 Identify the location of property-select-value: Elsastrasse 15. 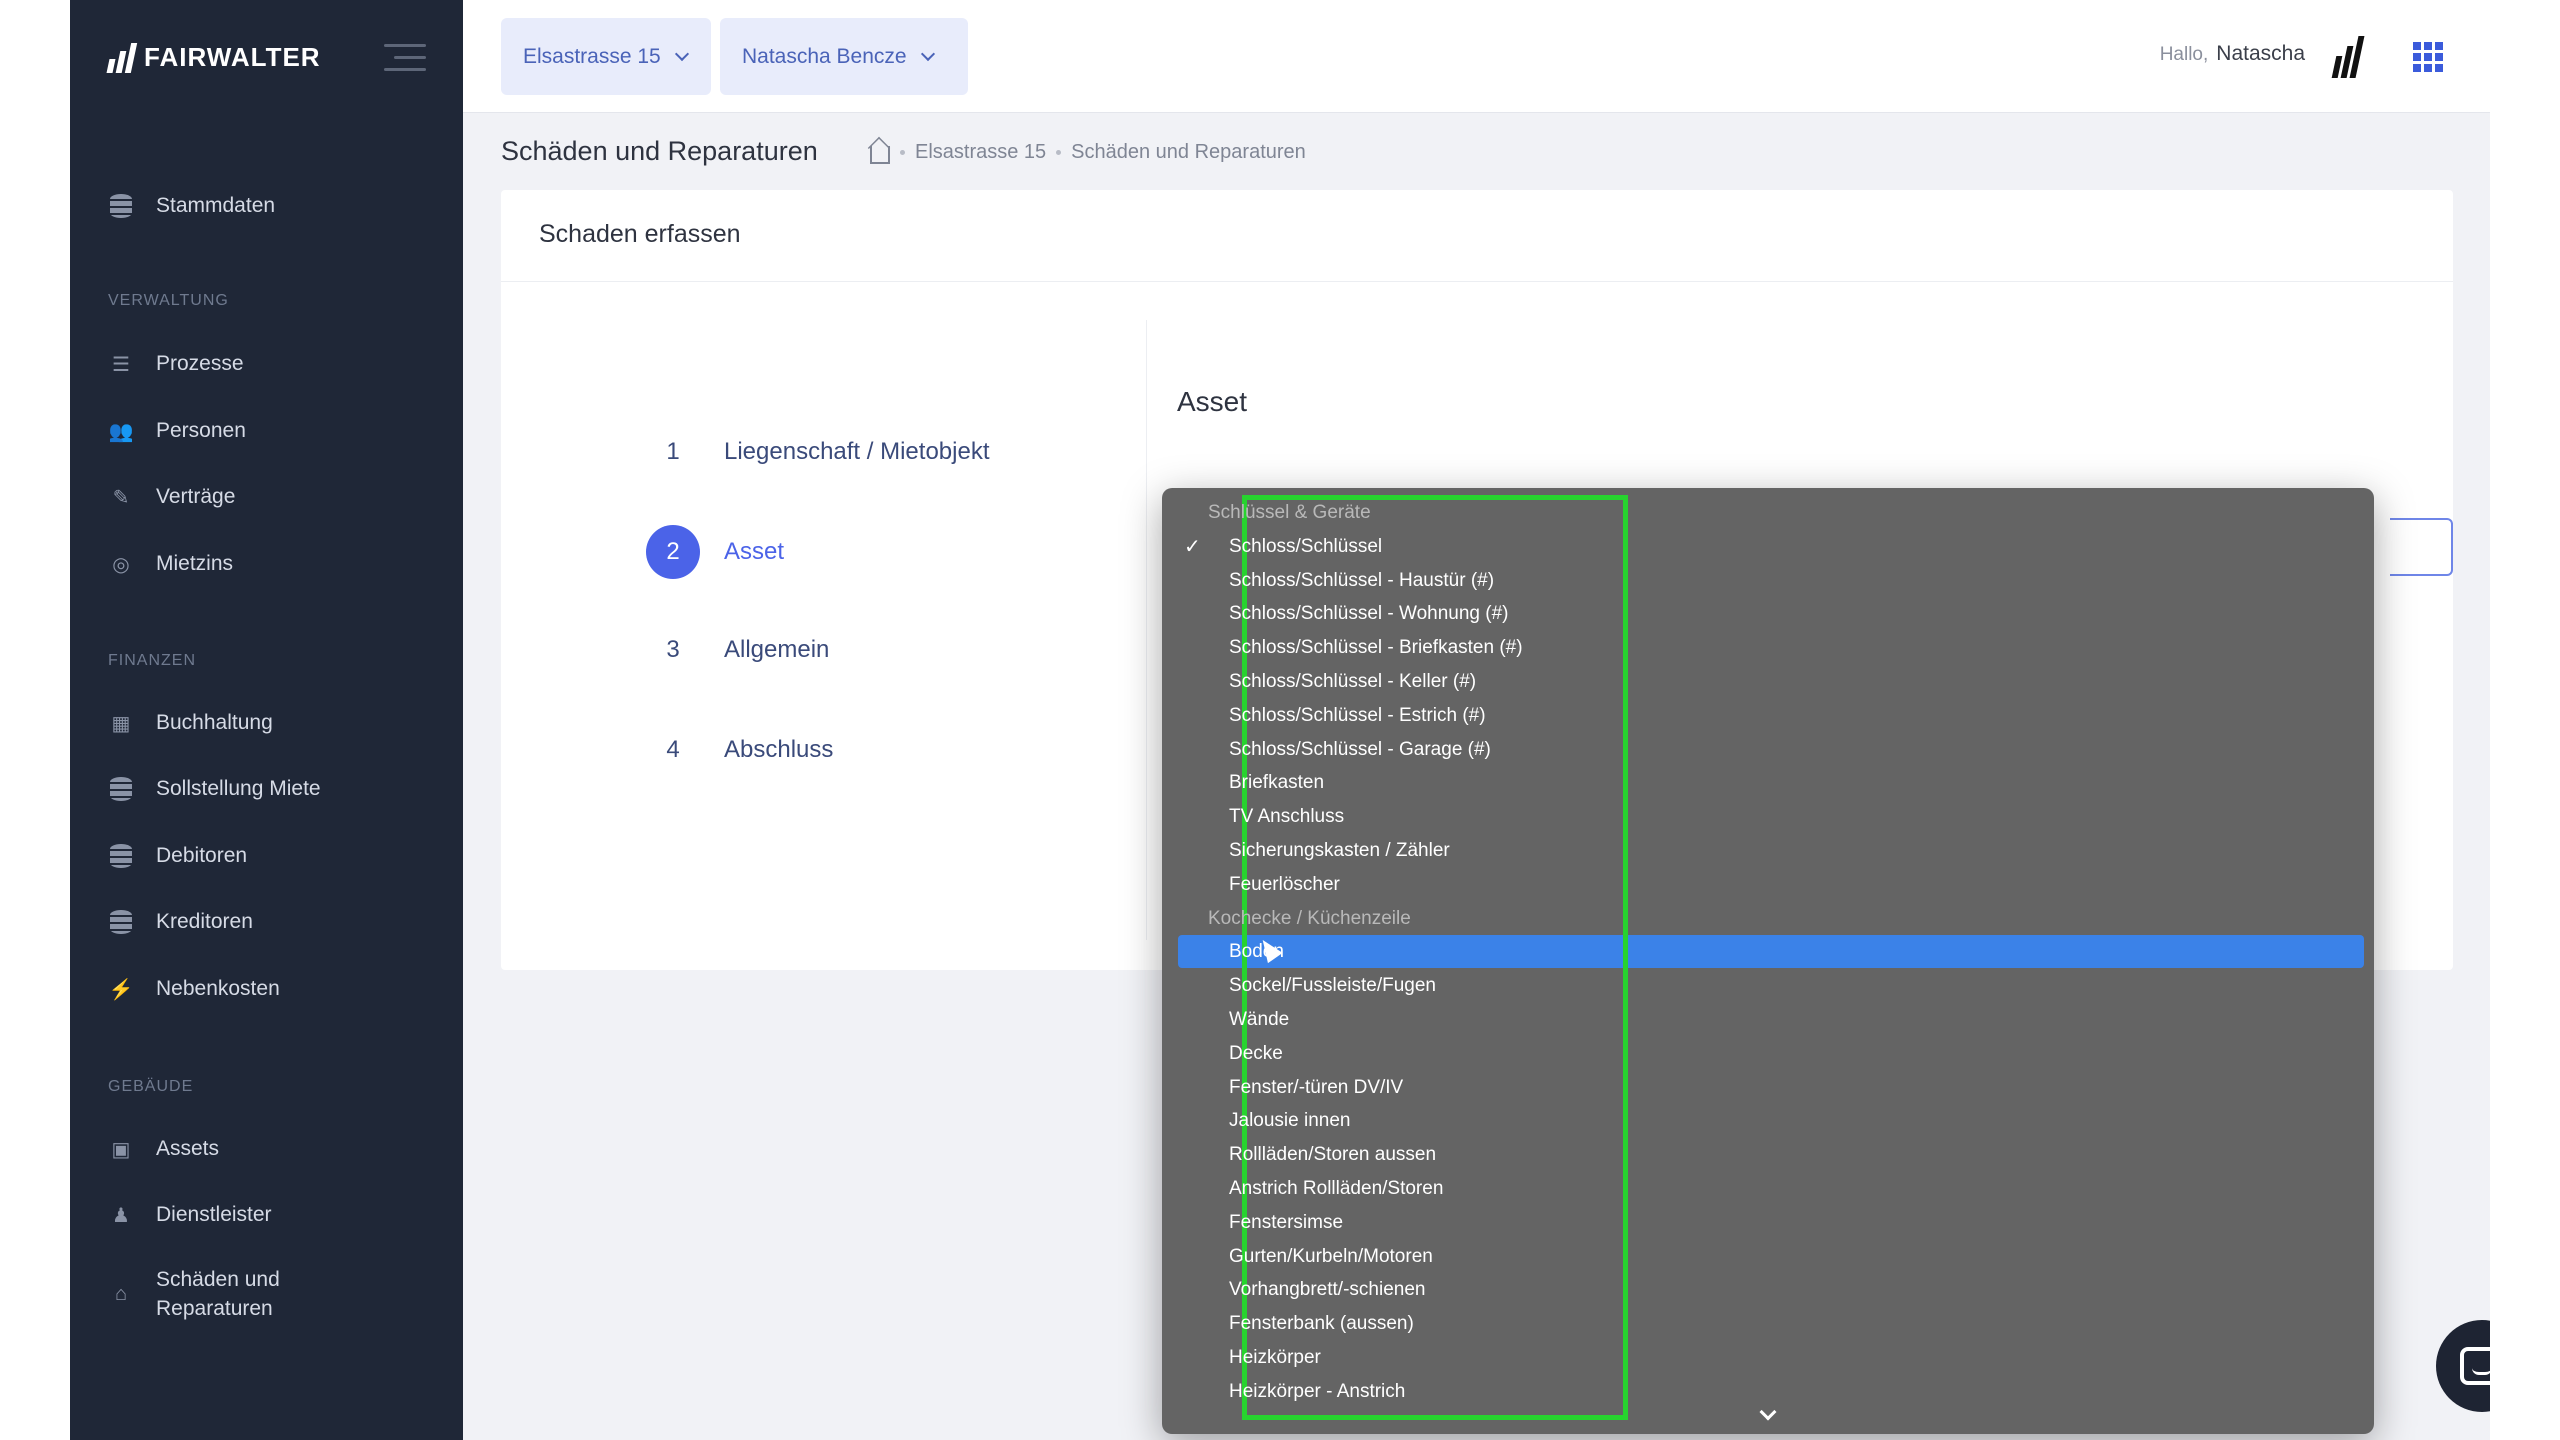
(592, 56).